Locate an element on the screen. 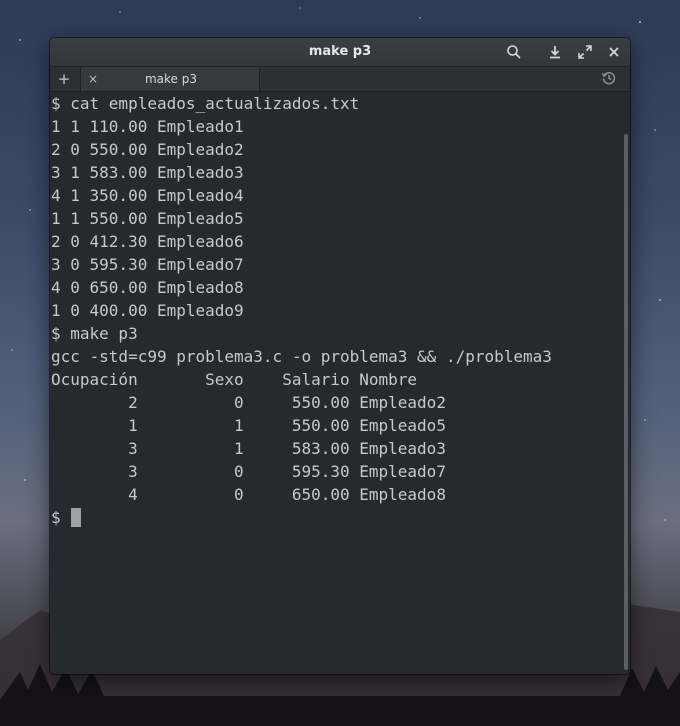  tab-make-p3: × make p3 is located at coordinates (170, 79).